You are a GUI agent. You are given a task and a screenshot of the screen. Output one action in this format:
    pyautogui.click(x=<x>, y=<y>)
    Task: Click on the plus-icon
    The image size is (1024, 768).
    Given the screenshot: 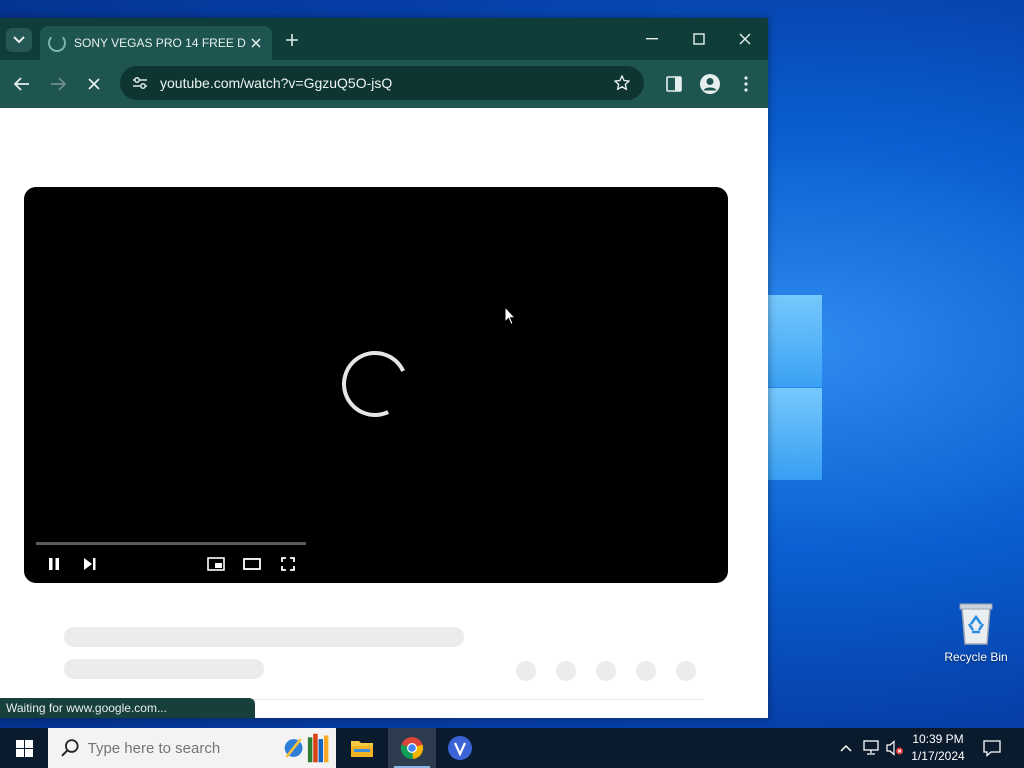 What is the action you would take?
    pyautogui.click(x=292, y=40)
    